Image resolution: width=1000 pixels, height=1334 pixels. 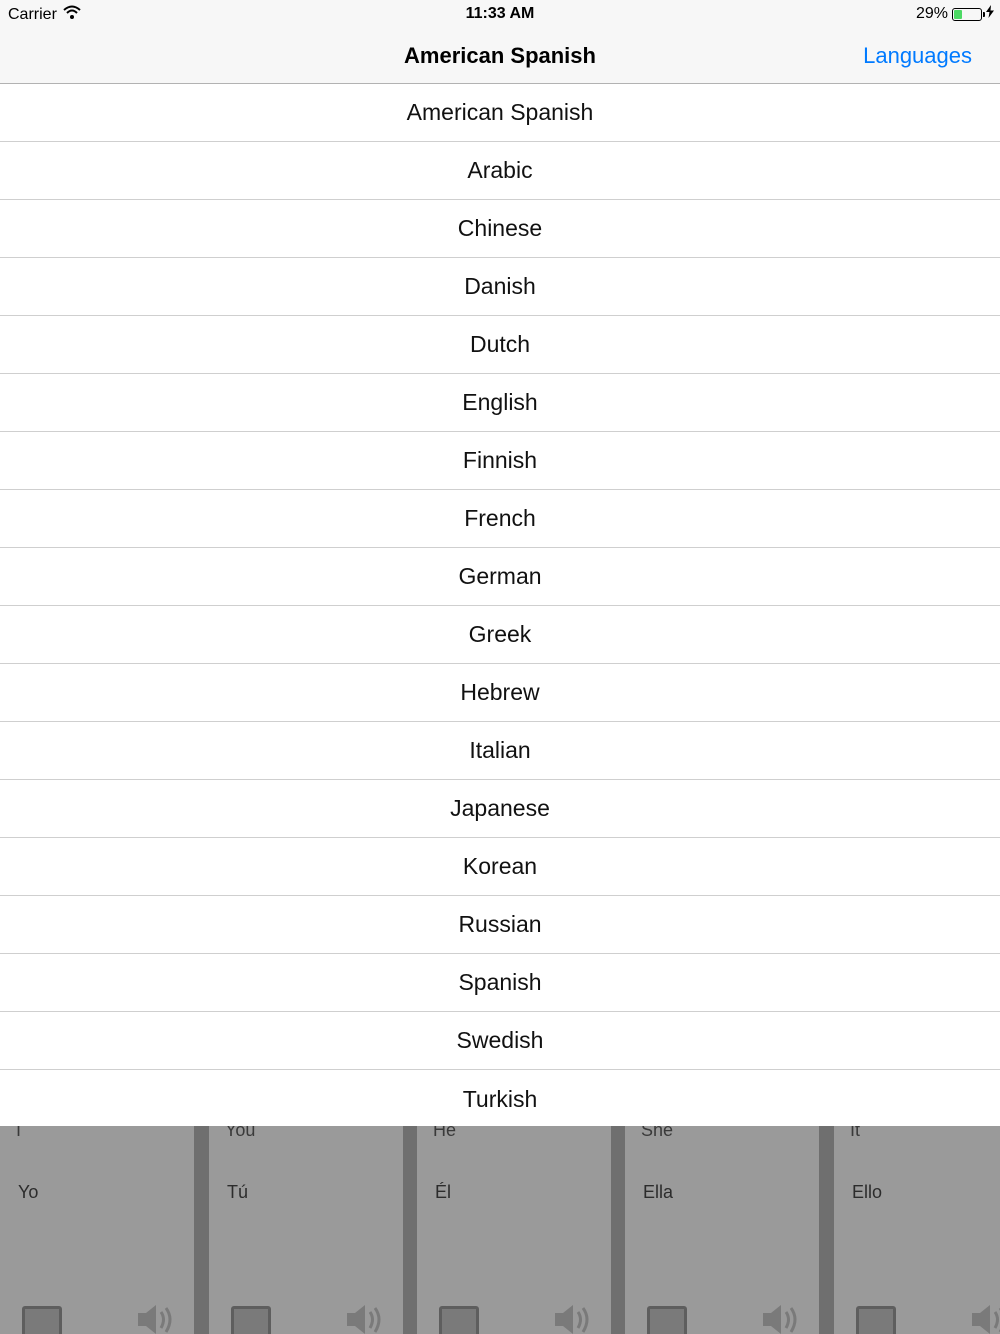 I want to click on status-time: 11:33 AM, so click(x=500, y=13).